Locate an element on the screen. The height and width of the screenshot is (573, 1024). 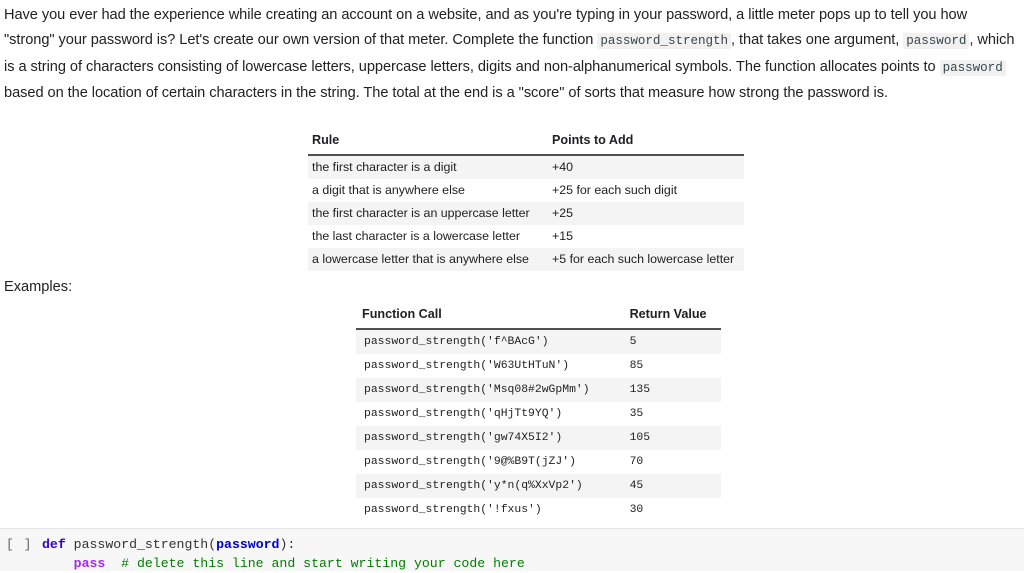
table-row: password_strength('!fxus') 30 is located at coordinates (538, 510).